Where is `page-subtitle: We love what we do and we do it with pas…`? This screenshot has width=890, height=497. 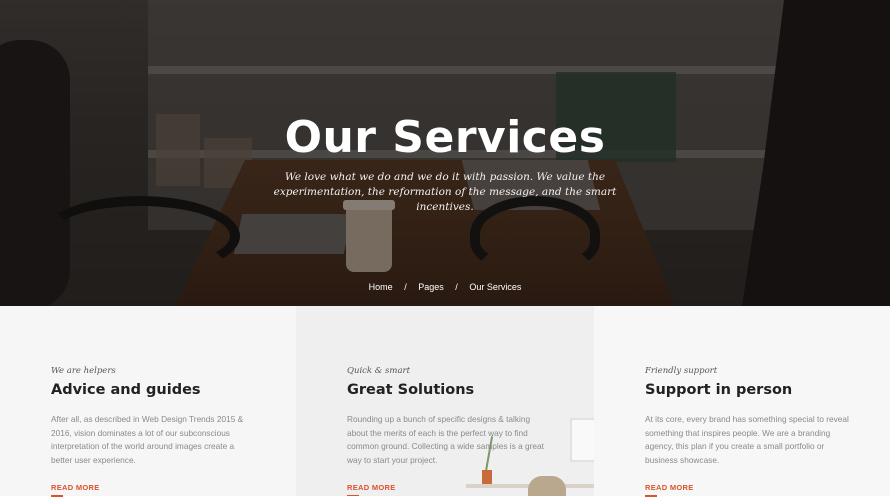 page-subtitle: We love what we do and we do it with pas… is located at coordinates (445, 192).